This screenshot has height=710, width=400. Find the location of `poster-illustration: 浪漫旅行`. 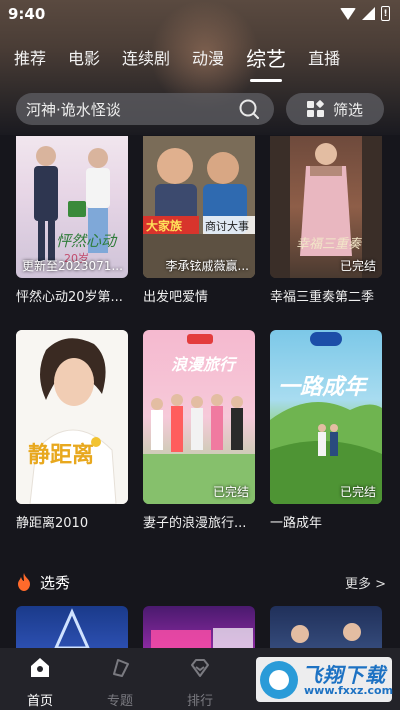

poster-illustration: 浪漫旅行 is located at coordinates (199, 419).